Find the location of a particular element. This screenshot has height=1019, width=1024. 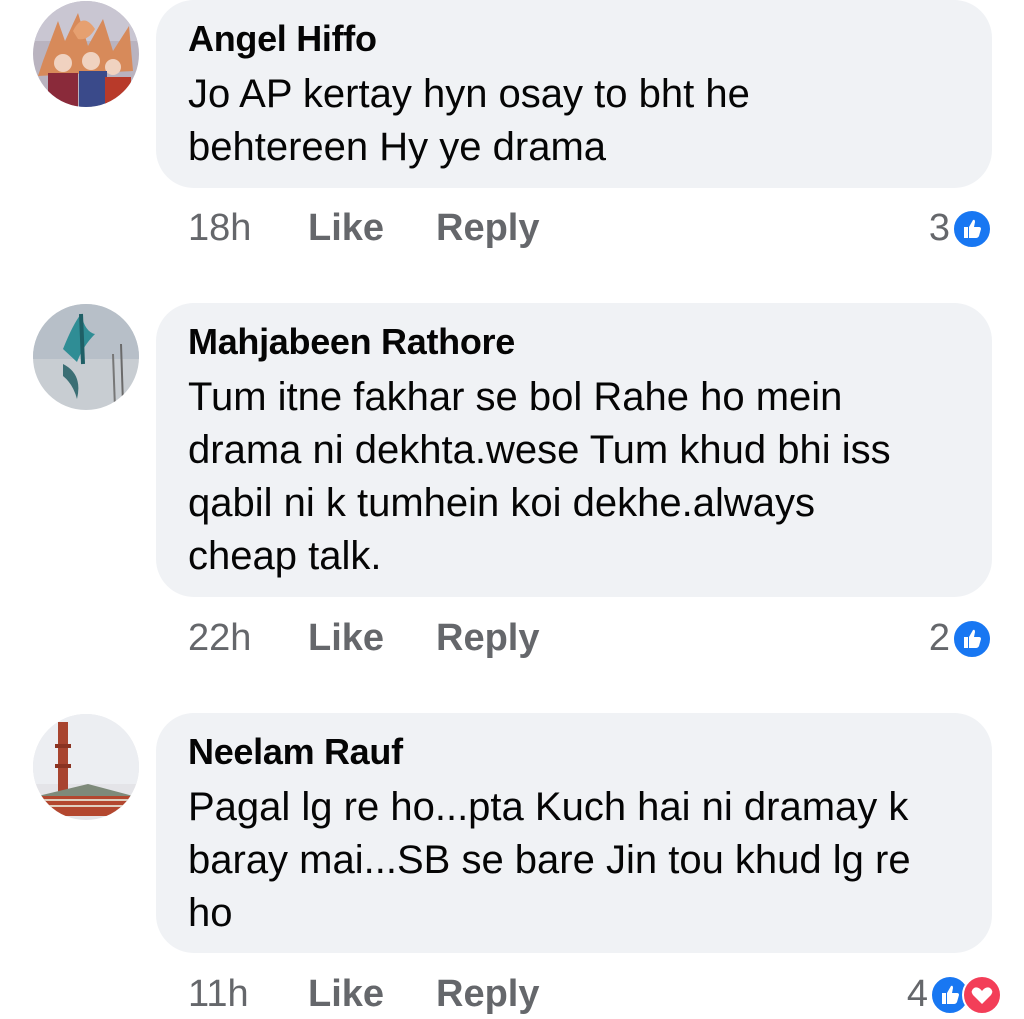

comment-actions: 11h Like Reply 4 is located at coordinates (595, 994).